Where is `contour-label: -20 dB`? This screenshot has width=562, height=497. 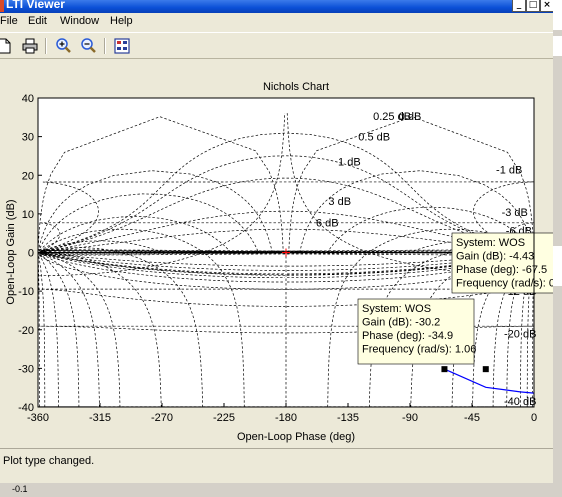 contour-label: -20 dB is located at coordinates (520, 334).